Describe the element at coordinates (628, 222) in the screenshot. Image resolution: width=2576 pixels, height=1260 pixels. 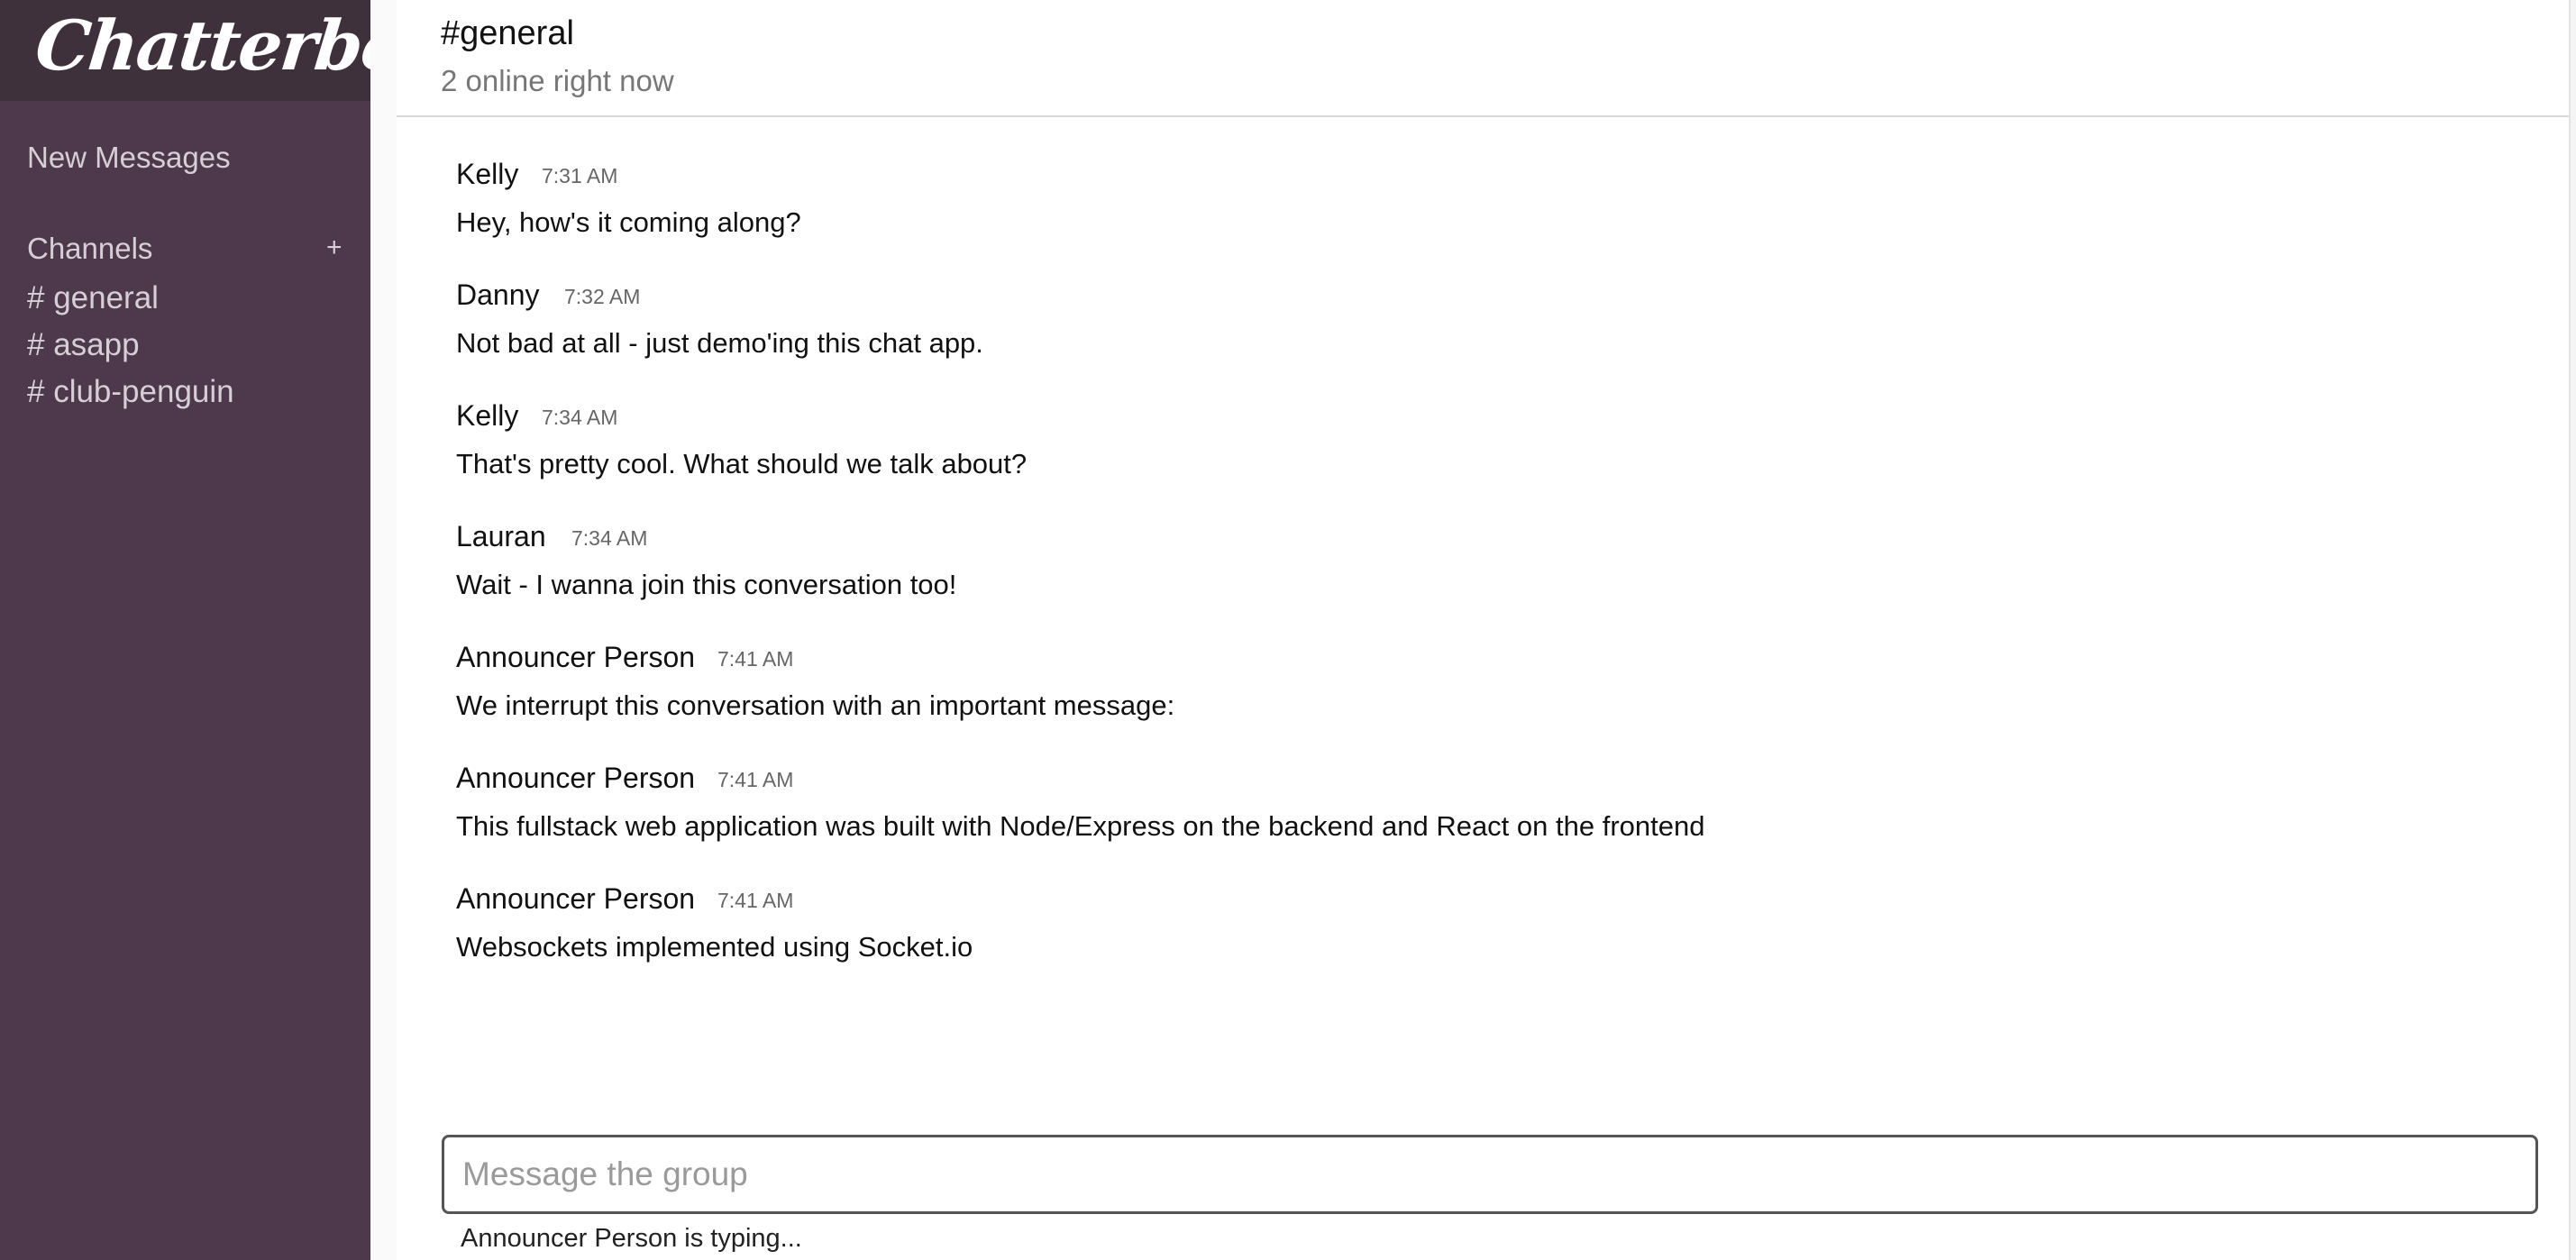
I see `message-text: Hey, how's it coming along?` at that location.